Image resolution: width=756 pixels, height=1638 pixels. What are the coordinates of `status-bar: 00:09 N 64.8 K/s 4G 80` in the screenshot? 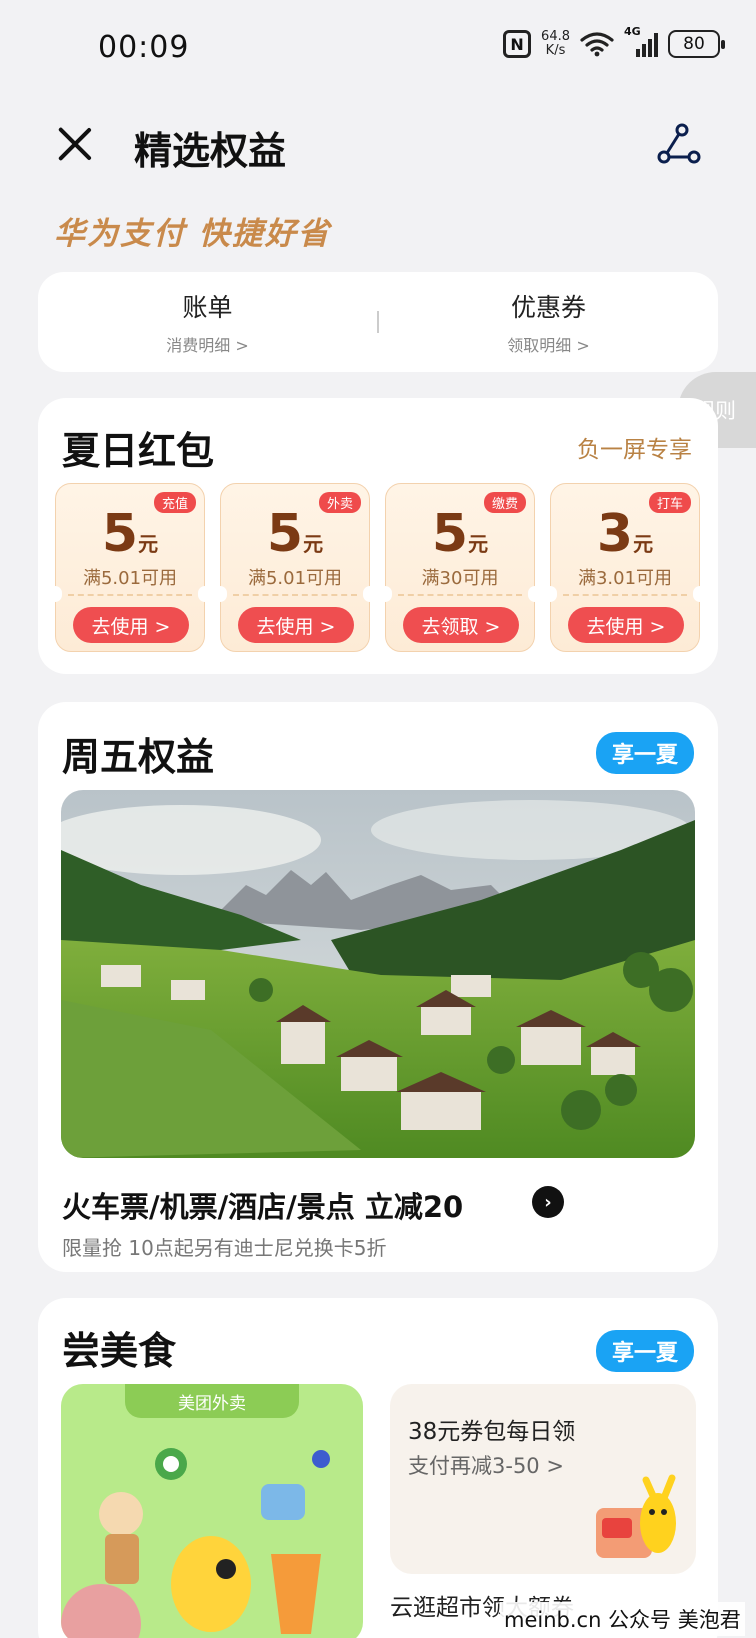 It's located at (378, 48).